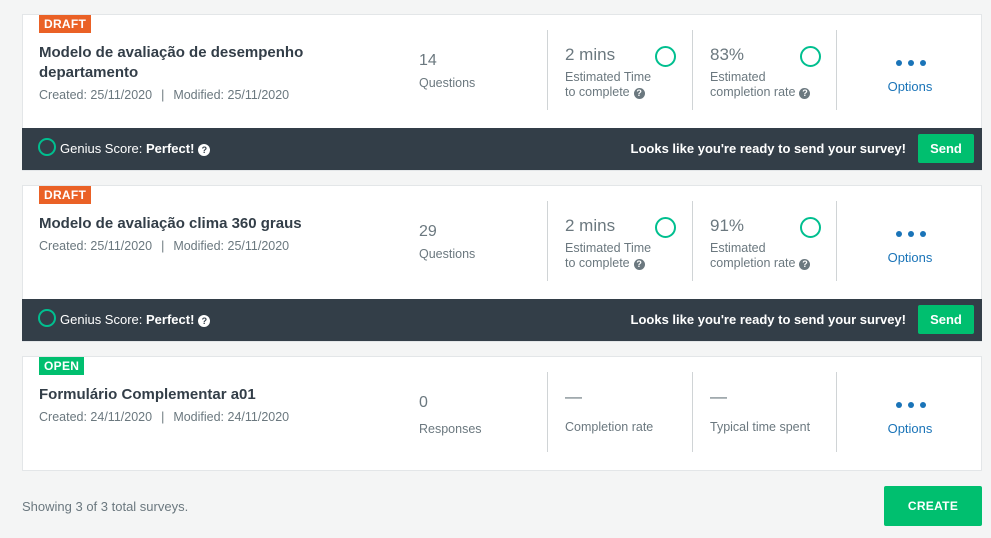 This screenshot has height=538, width=991. What do you see at coordinates (619, 412) in the screenshot?
I see `completion-rate-stat: — Completion rate` at bounding box center [619, 412].